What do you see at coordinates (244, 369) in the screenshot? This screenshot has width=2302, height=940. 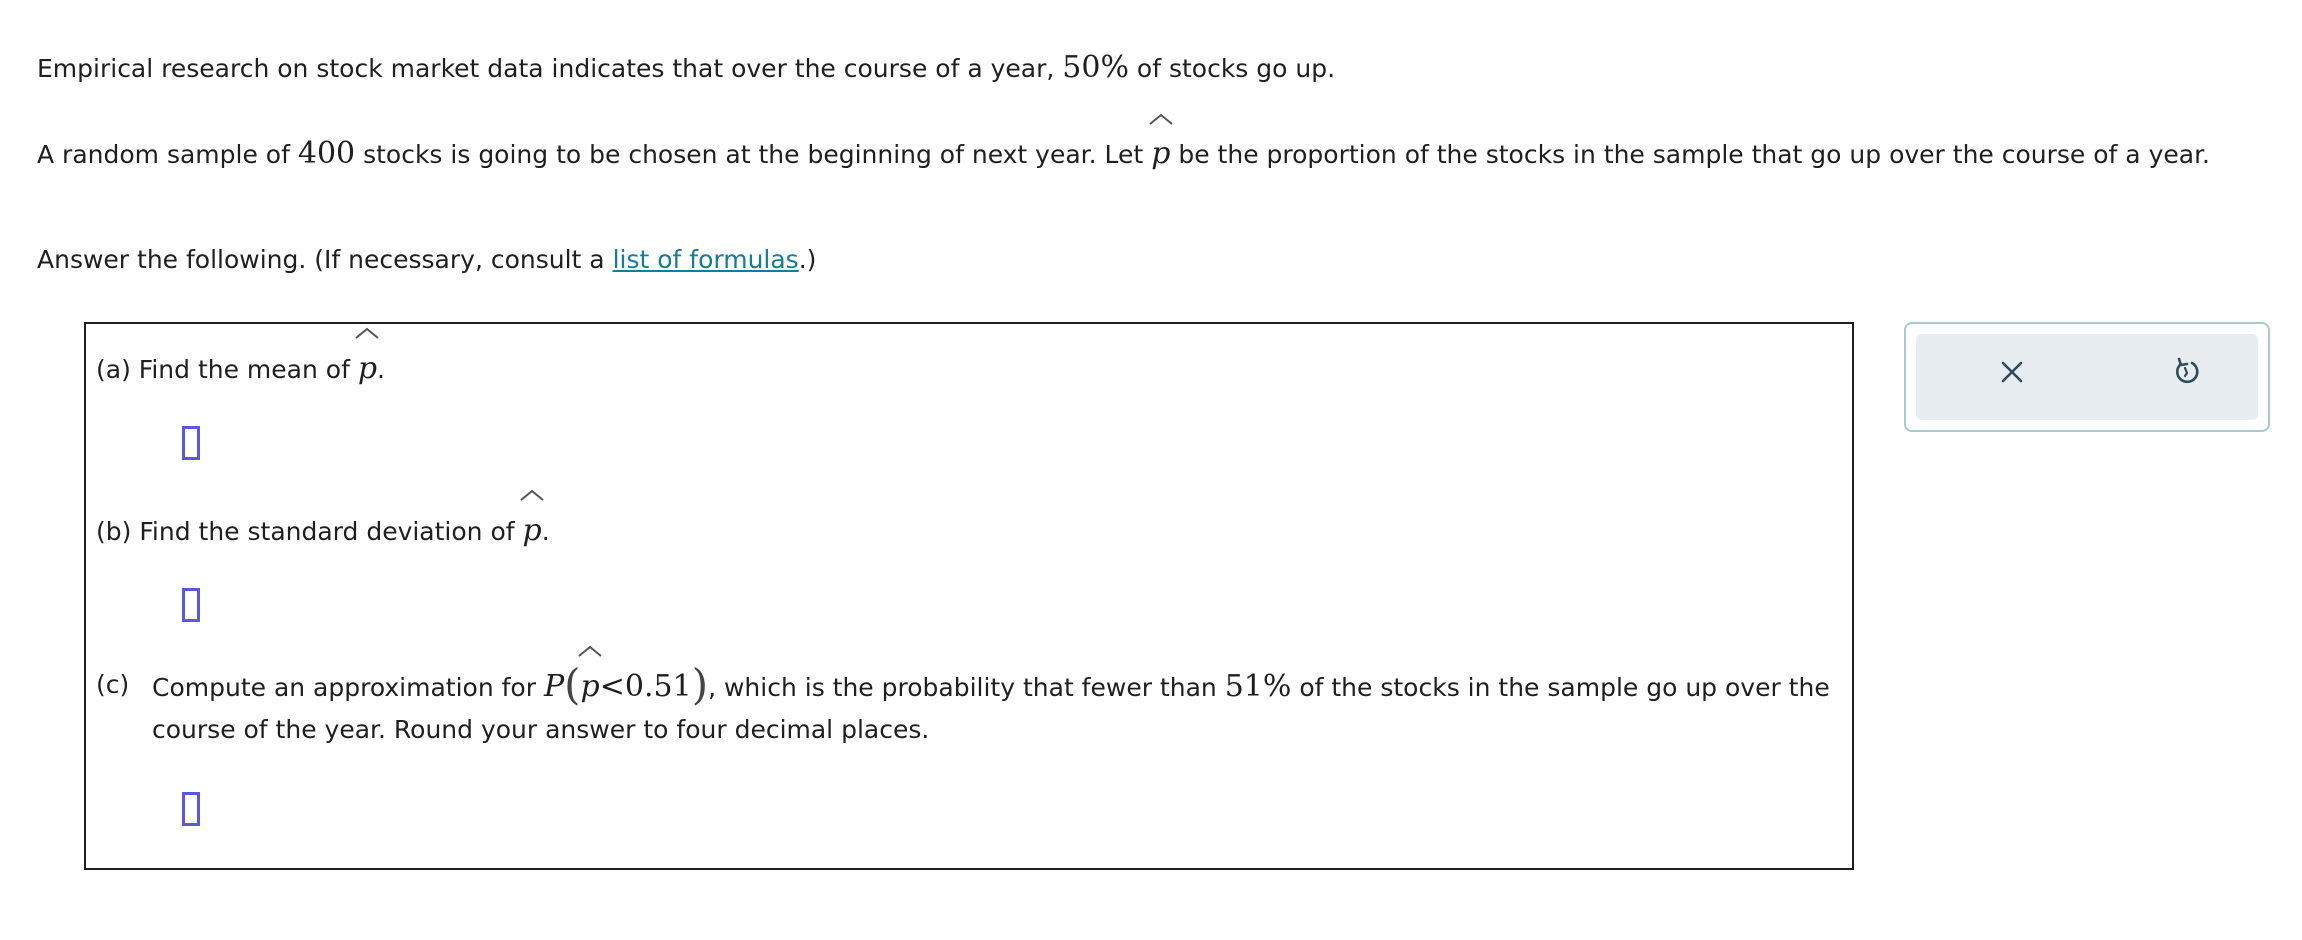 I see `question-text: Find the mean of` at bounding box center [244, 369].